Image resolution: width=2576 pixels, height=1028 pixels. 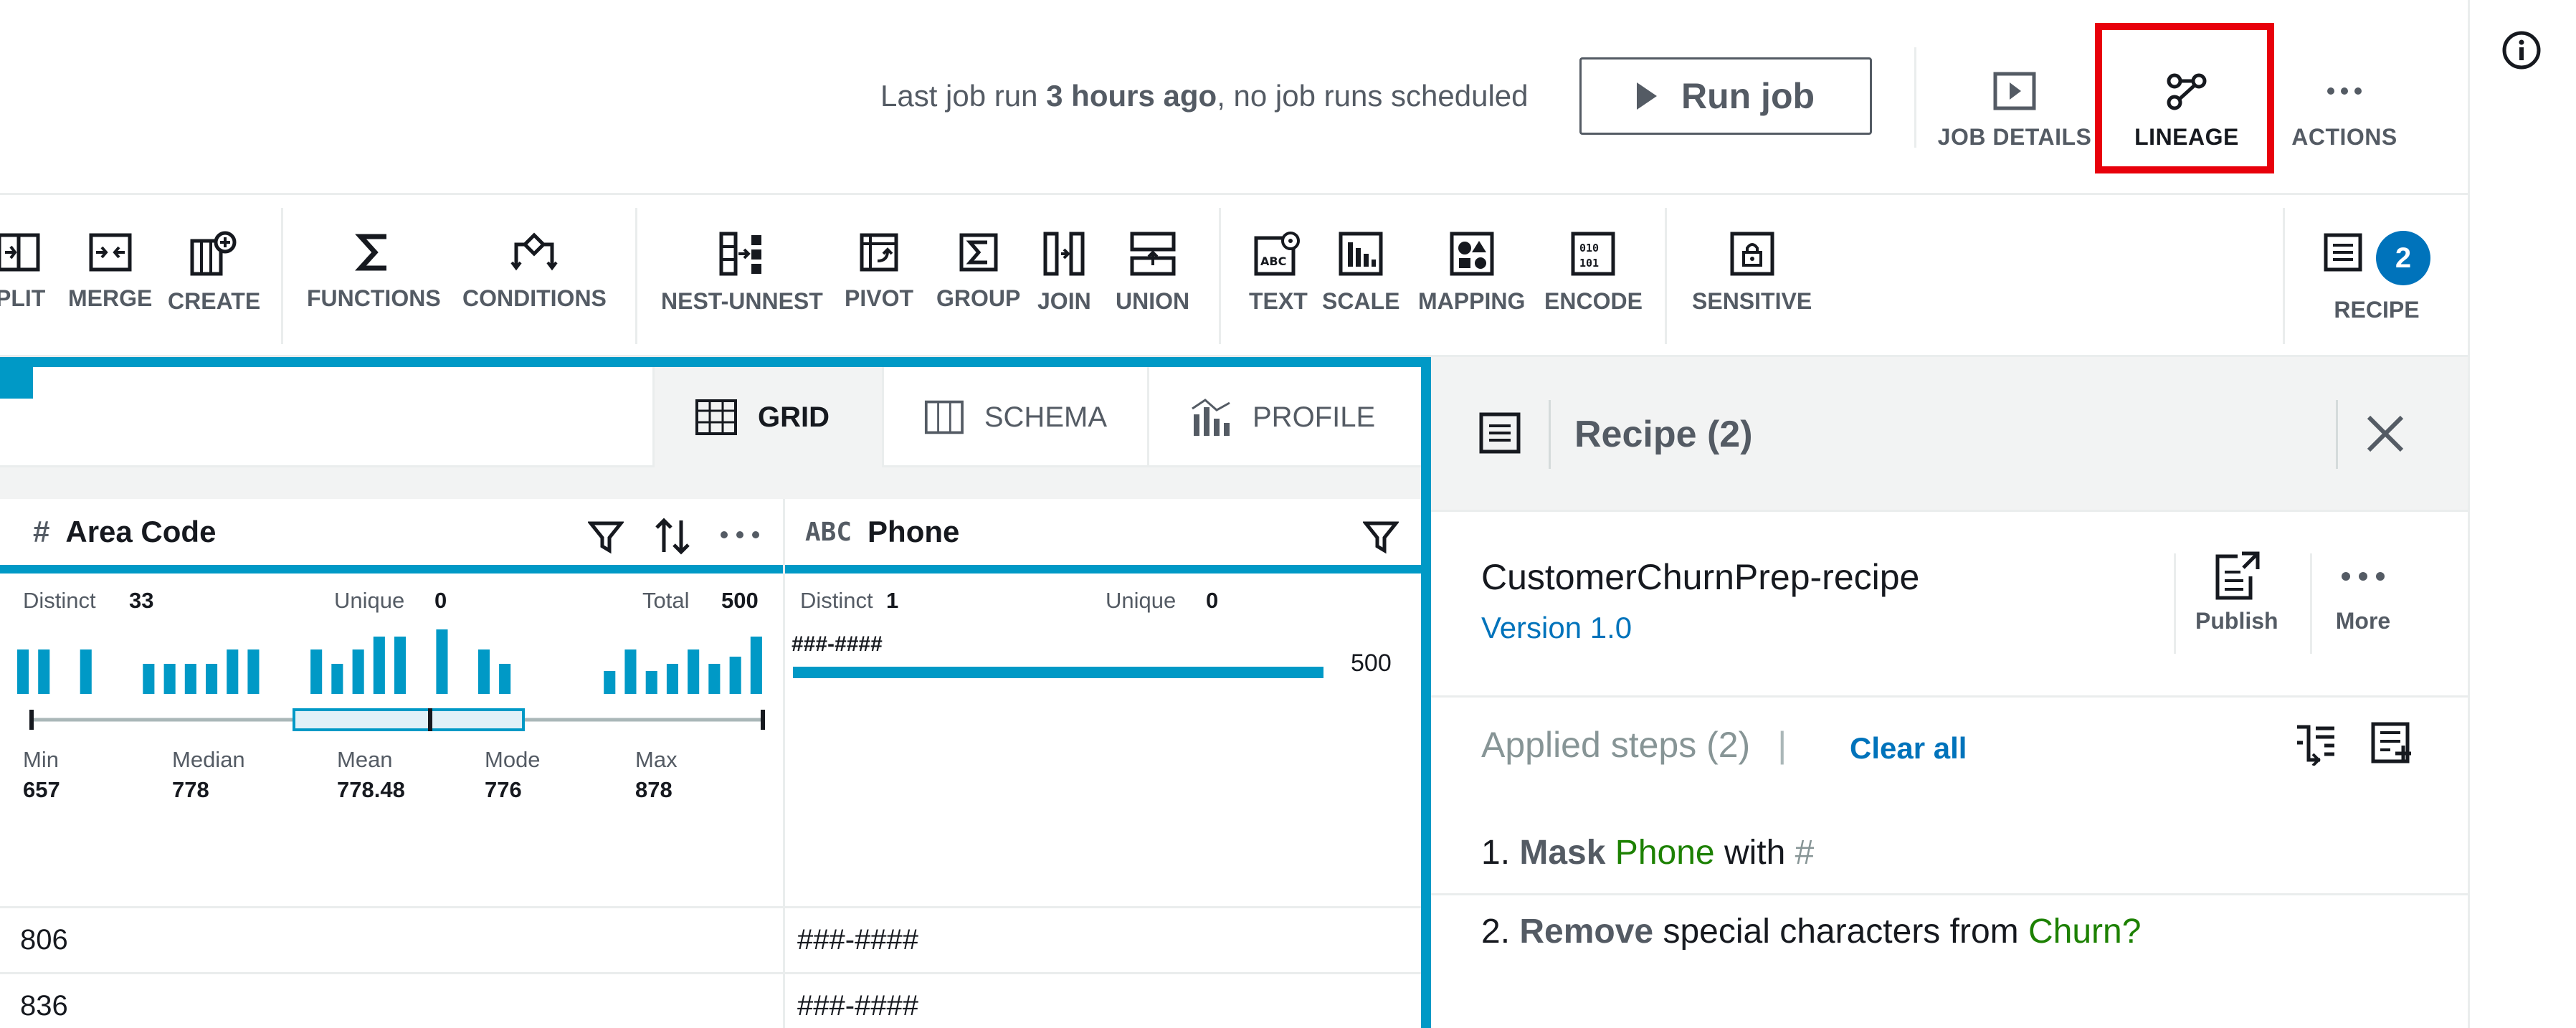 I want to click on recipe-step-1: 1. Mask Phone with #, so click(x=1647, y=852).